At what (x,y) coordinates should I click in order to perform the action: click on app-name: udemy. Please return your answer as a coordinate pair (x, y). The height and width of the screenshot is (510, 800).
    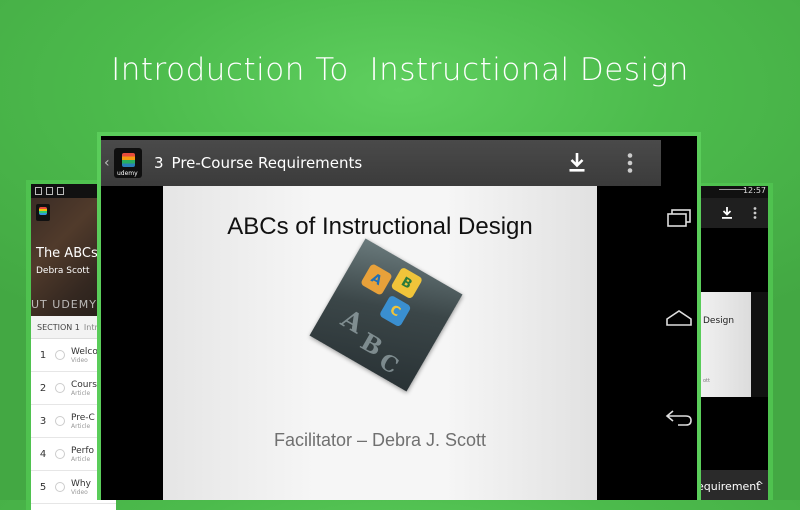
    Looking at the image, I should click on (127, 173).